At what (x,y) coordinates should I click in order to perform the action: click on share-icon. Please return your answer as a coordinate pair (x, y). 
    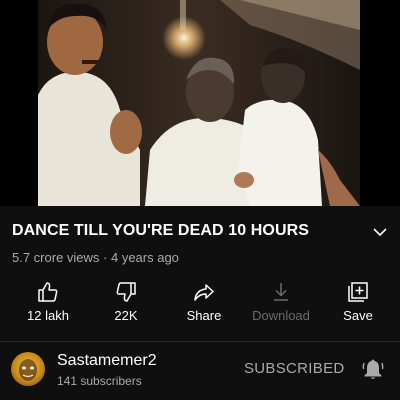
    Looking at the image, I should click on (204, 292).